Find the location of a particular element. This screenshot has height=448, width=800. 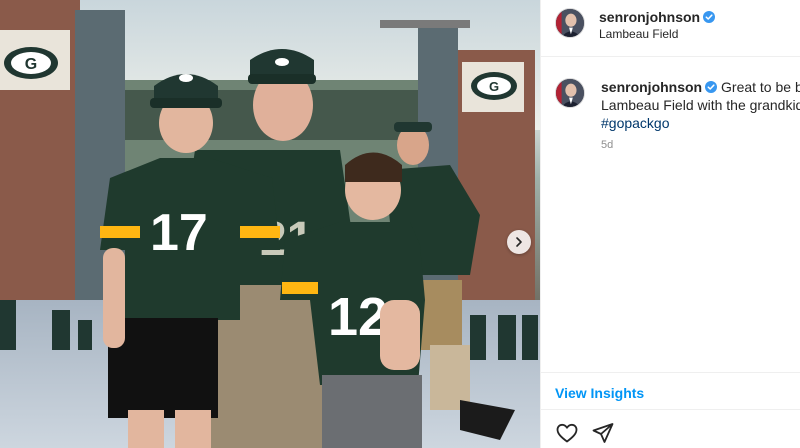

packers-g-logo-left: G is located at coordinates (31, 63).